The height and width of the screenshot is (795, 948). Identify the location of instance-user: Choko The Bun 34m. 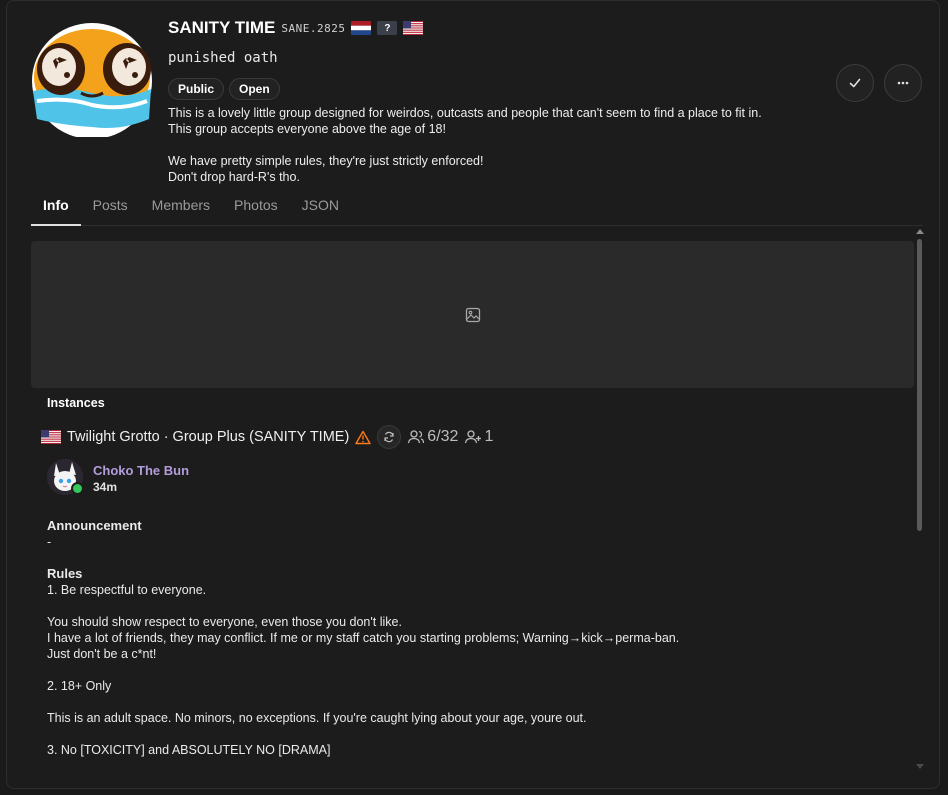
(118, 477).